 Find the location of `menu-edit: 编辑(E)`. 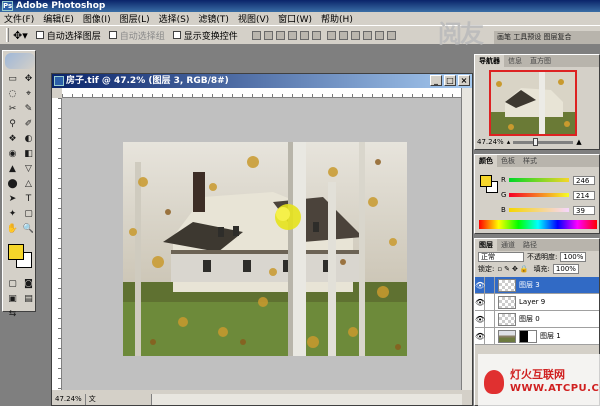

menu-edit: 编辑(E) is located at coordinates (58, 18).